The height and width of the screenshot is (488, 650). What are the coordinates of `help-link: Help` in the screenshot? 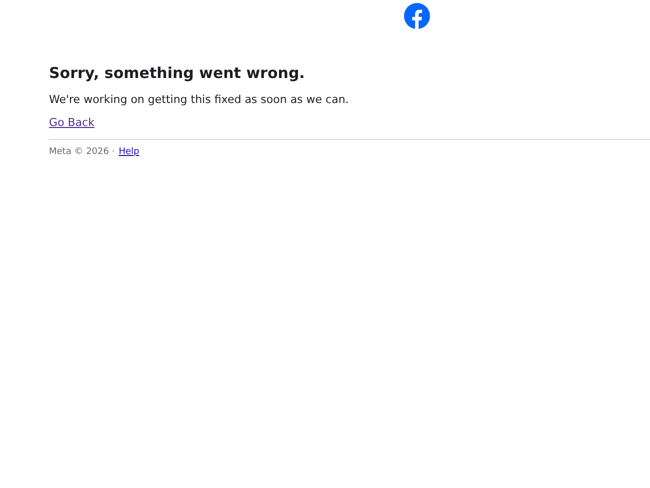 It's located at (129, 152).